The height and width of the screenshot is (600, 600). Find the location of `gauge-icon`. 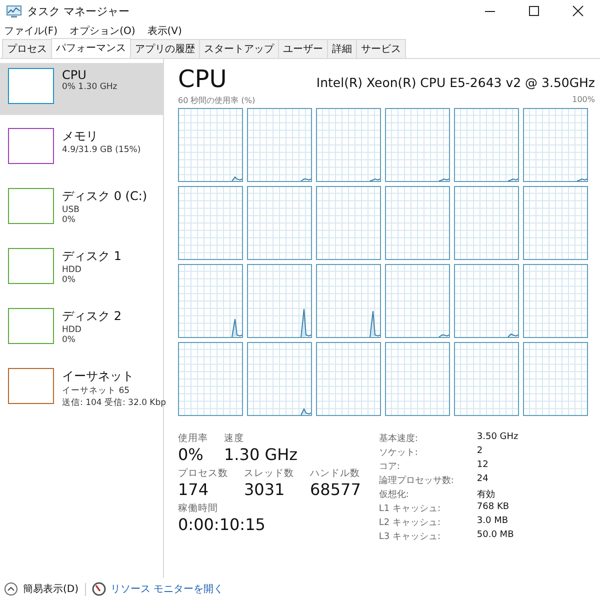

gauge-icon is located at coordinates (99, 589).